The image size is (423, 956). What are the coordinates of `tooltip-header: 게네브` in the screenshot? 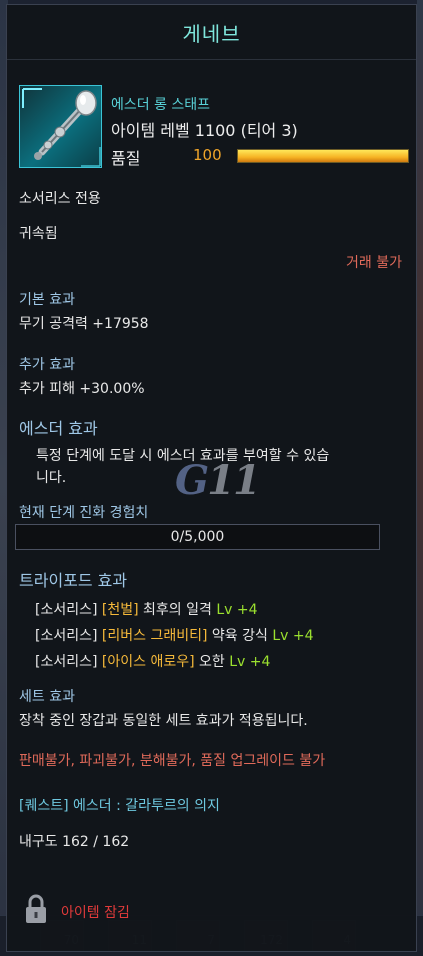 It's located at (211, 32).